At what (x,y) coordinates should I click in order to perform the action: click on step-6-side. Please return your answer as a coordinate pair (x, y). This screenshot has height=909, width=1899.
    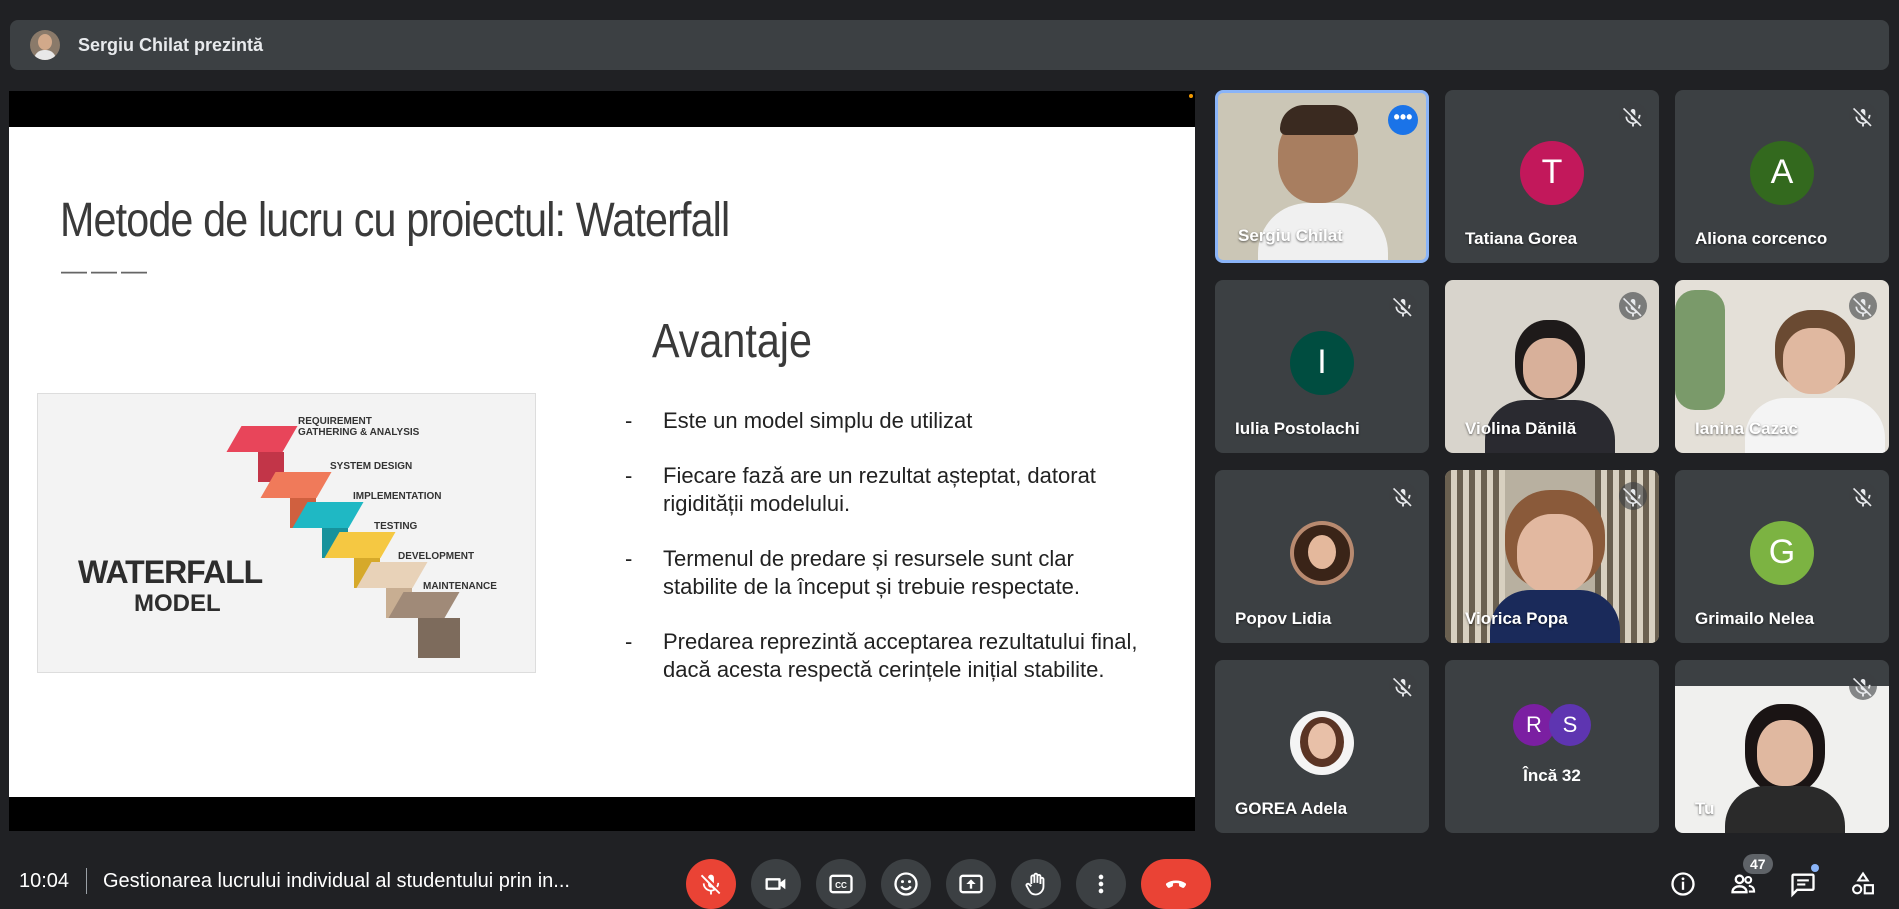
    Looking at the image, I should click on (439, 638).